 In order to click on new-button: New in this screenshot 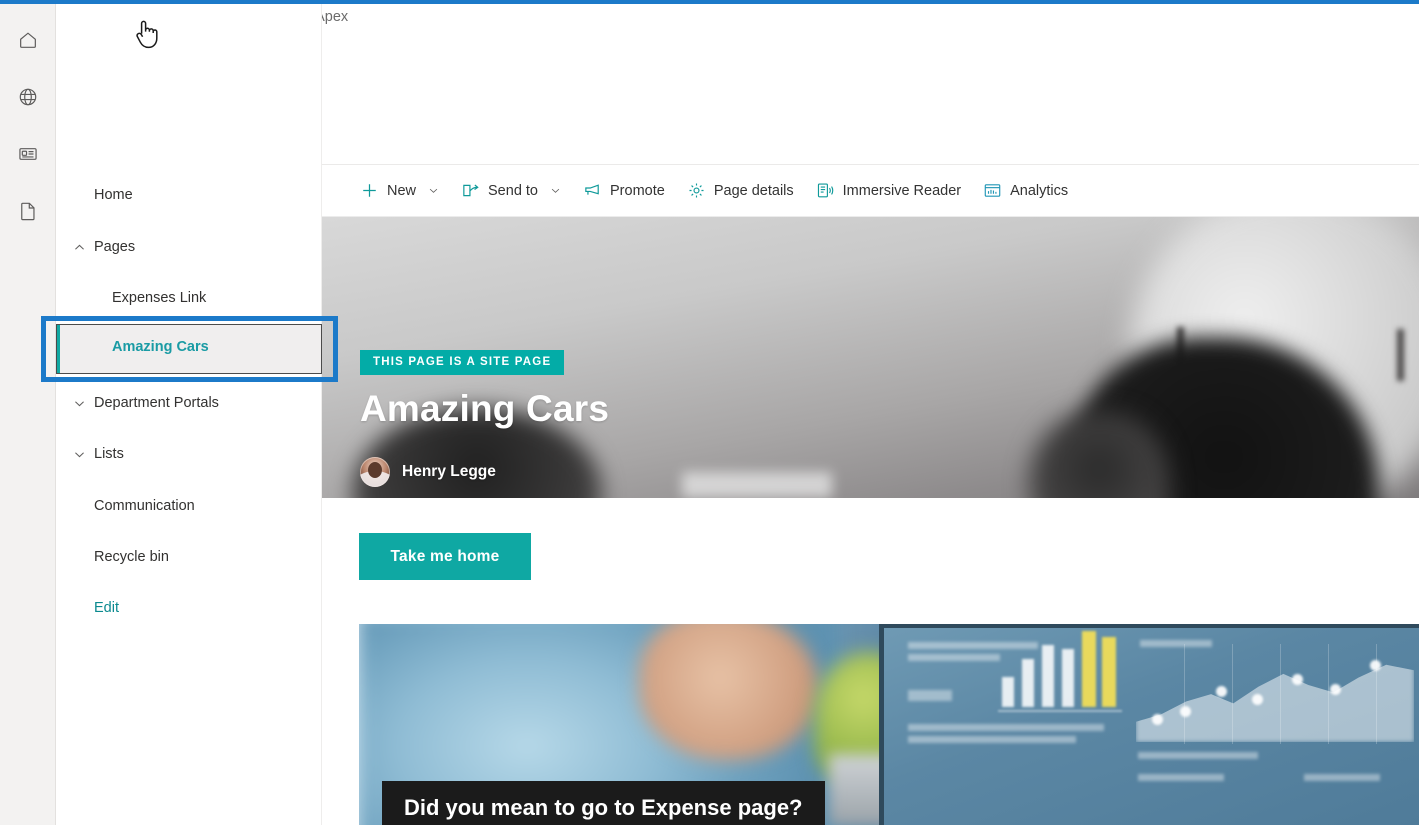, I will do `click(399, 191)`.